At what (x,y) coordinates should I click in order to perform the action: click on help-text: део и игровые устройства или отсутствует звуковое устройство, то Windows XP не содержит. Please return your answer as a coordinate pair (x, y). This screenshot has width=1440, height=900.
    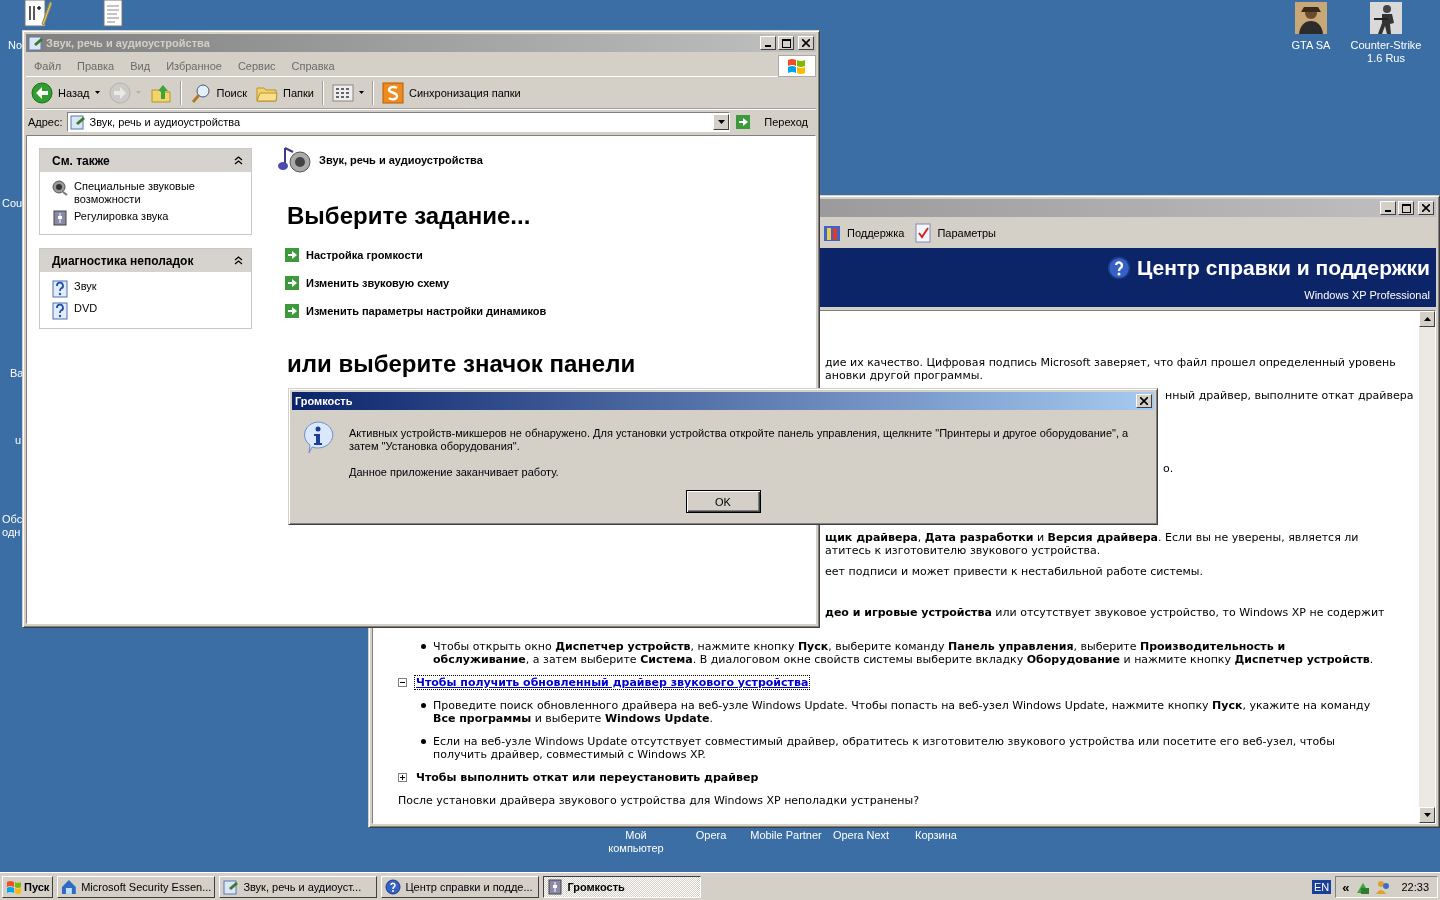
    Looking at the image, I should click on (1105, 612).